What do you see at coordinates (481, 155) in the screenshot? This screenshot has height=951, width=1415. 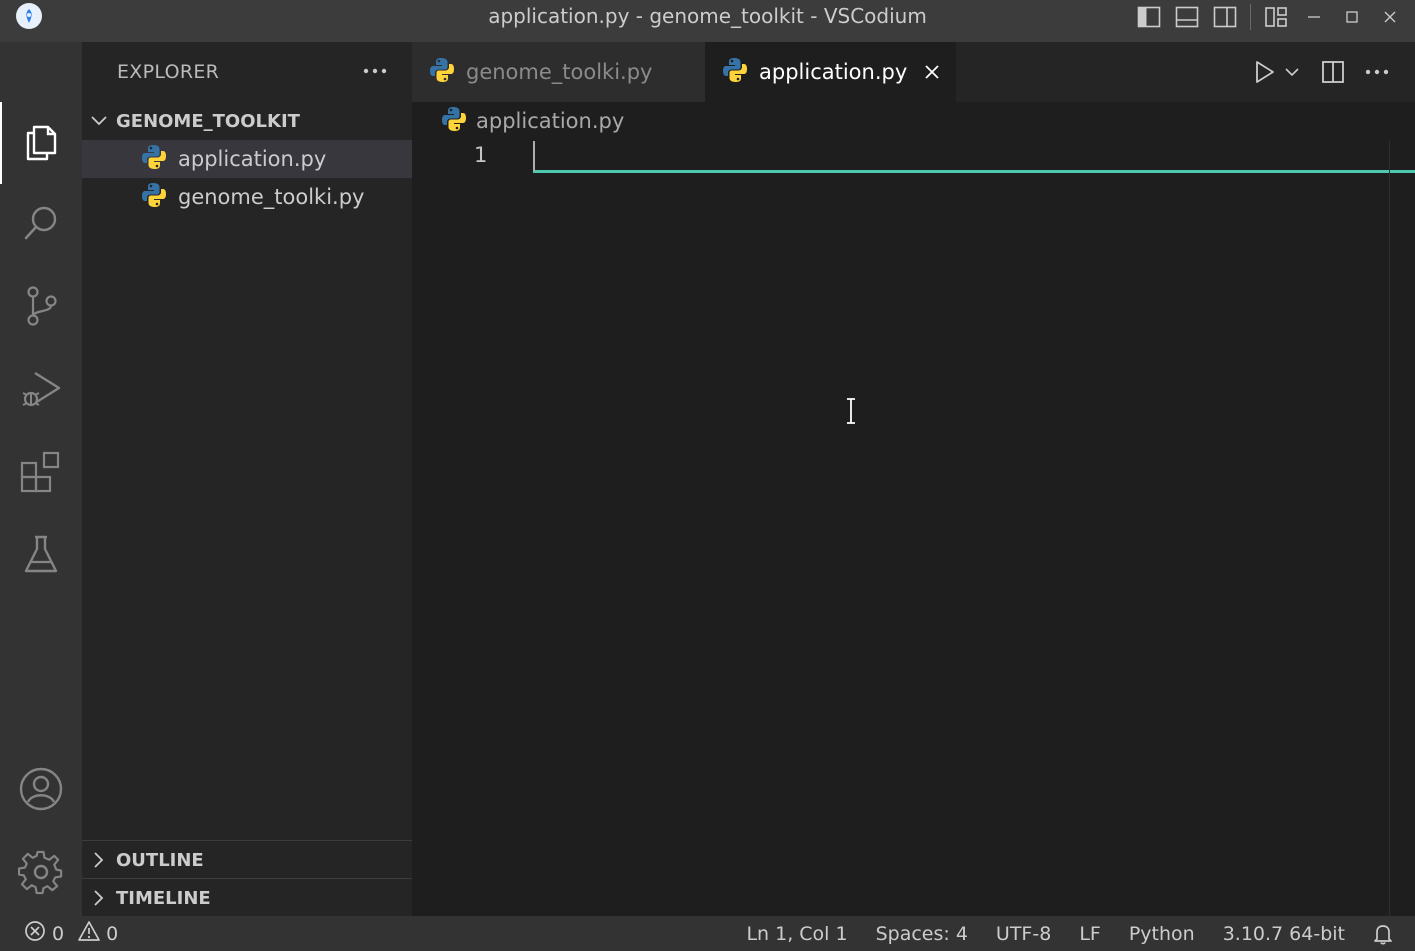 I see `line-number: 1` at bounding box center [481, 155].